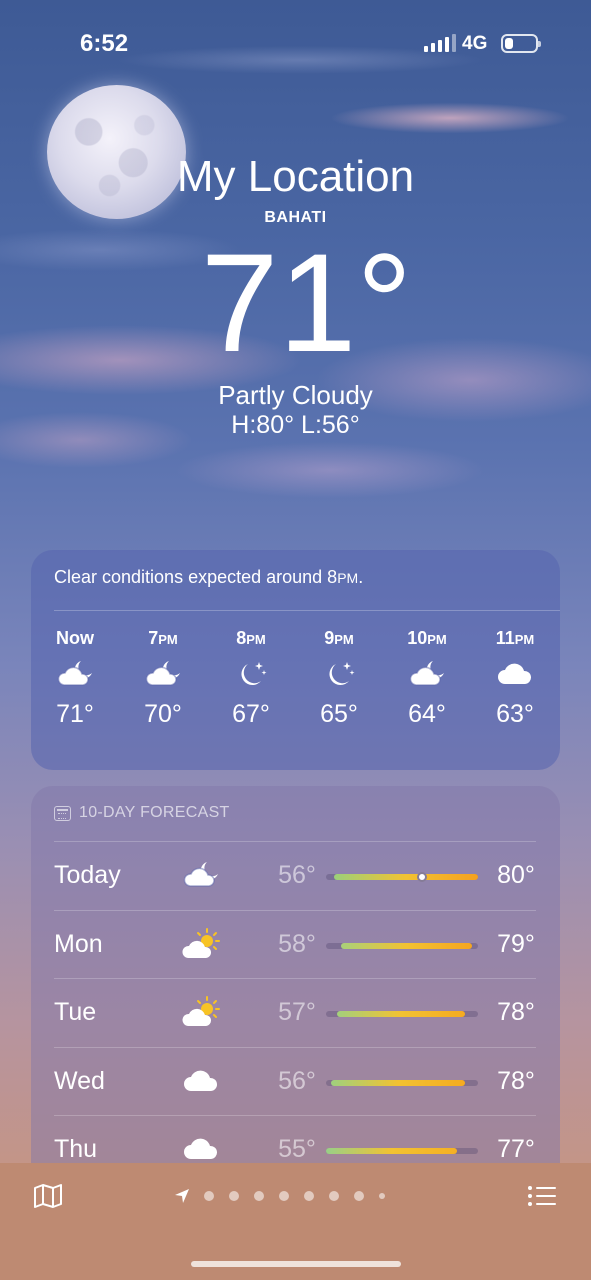 This screenshot has width=591, height=1280. I want to click on current-condition: Partly Cloudy, so click(295, 395).